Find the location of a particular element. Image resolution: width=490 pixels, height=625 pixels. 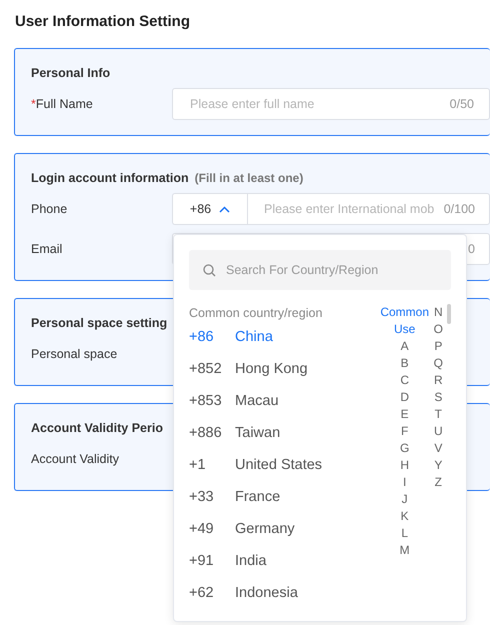

chevron-up-icon is located at coordinates (224, 209).